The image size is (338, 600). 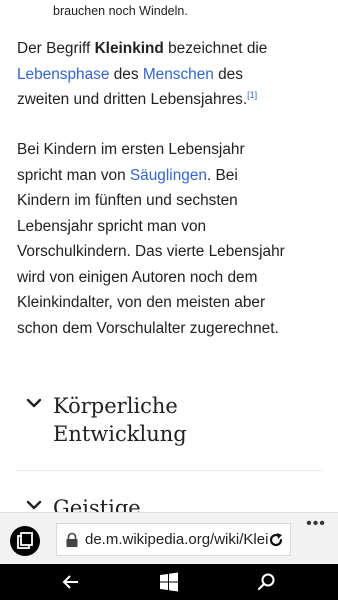 What do you see at coordinates (120, 11) in the screenshot?
I see `image-caption: brauchen noch Windeln.` at bounding box center [120, 11].